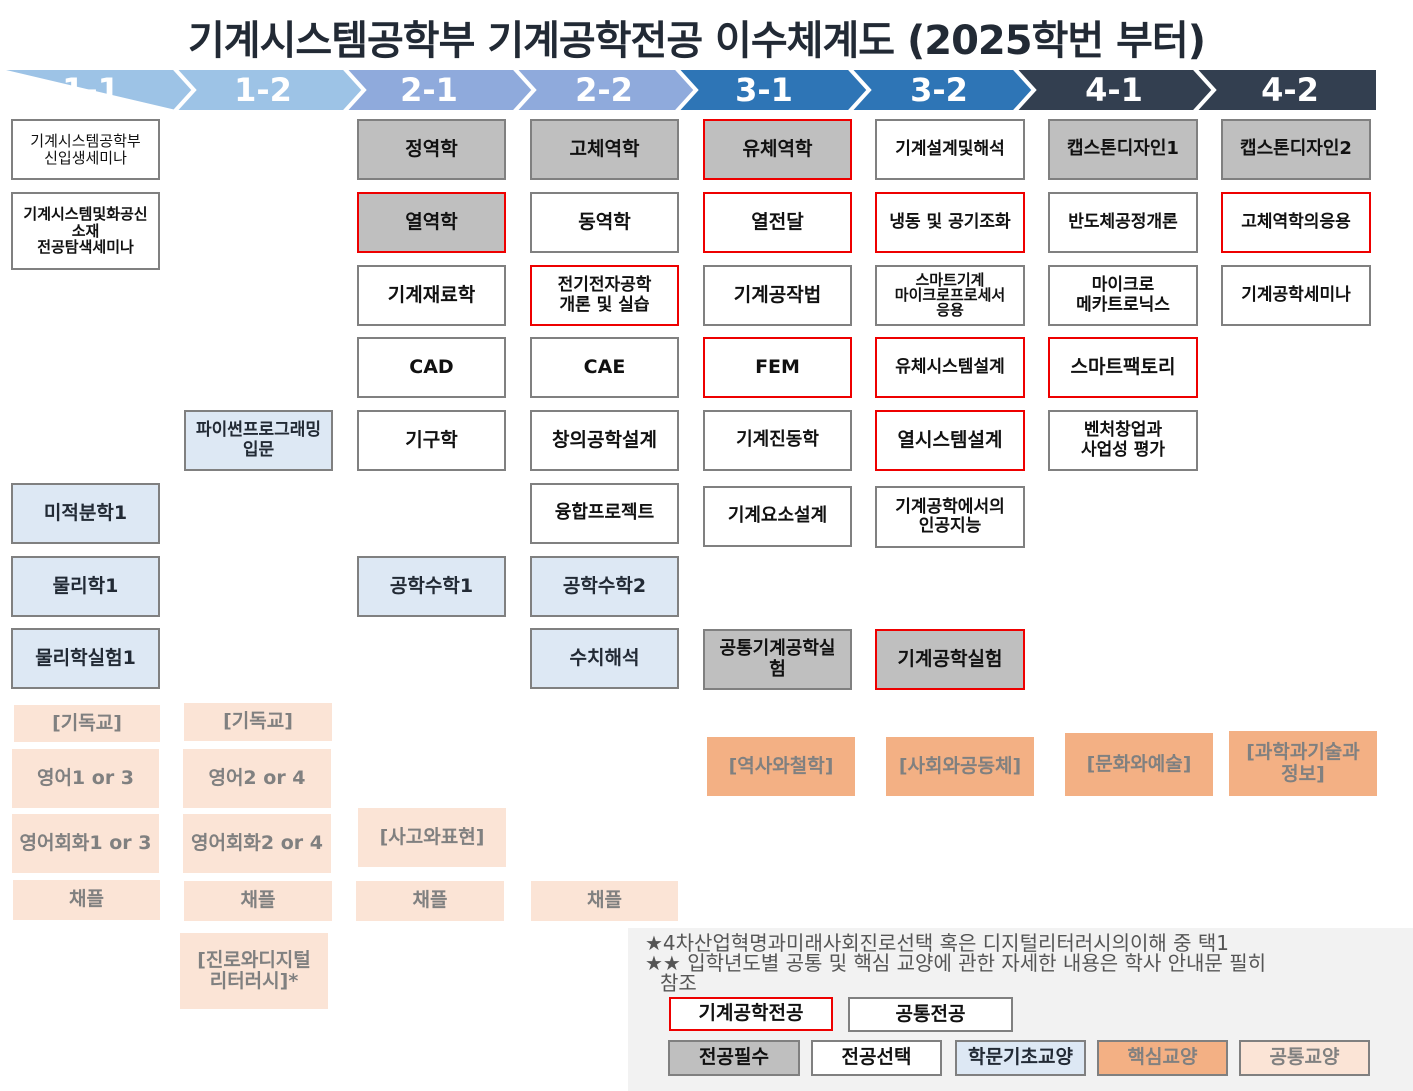  I want to click on course-box: 유체시스템설계, so click(950, 367).